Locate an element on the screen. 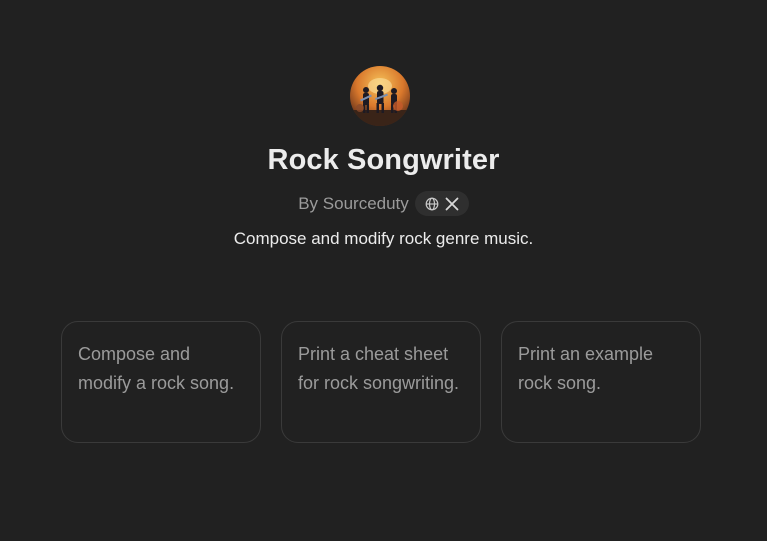 The image size is (767, 541). gpt-description: Compose and modify rock genre music. is located at coordinates (383, 238).